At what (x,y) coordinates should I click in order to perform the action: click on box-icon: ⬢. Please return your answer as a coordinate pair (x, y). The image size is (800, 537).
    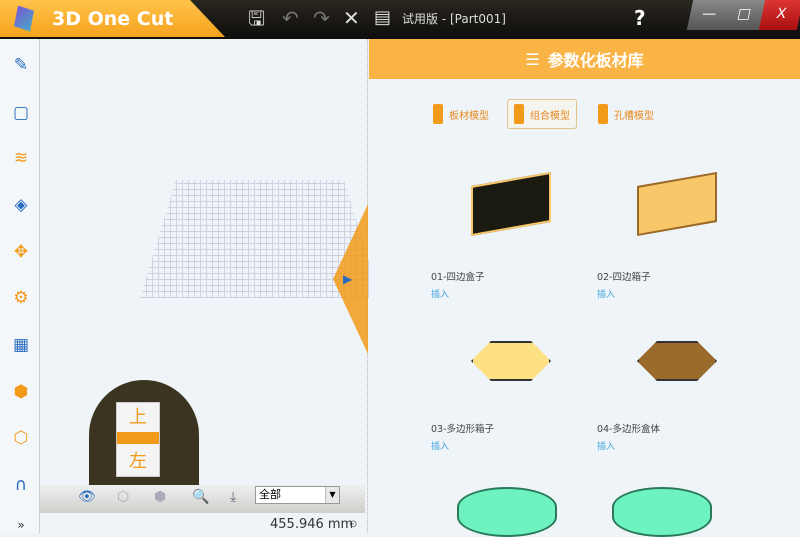
    Looking at the image, I should click on (21, 392).